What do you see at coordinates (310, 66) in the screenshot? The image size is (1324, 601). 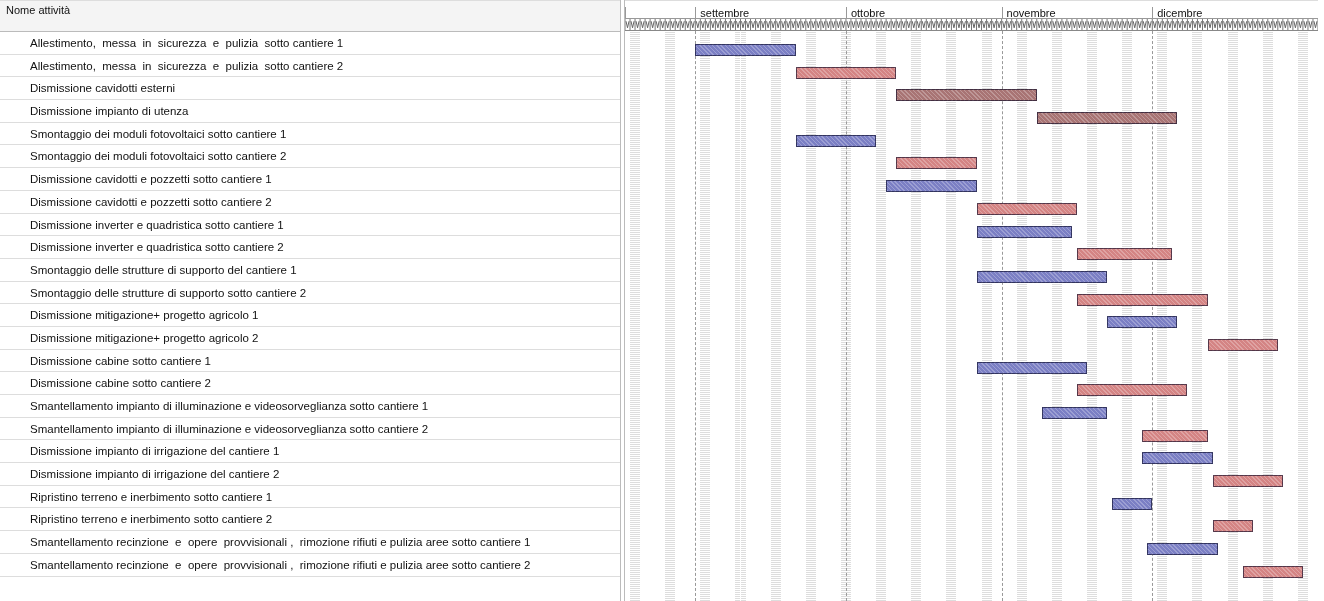 I see `task-name: Allestimento, messa in sicurezza e pulizia sotto cantiere 2` at bounding box center [310, 66].